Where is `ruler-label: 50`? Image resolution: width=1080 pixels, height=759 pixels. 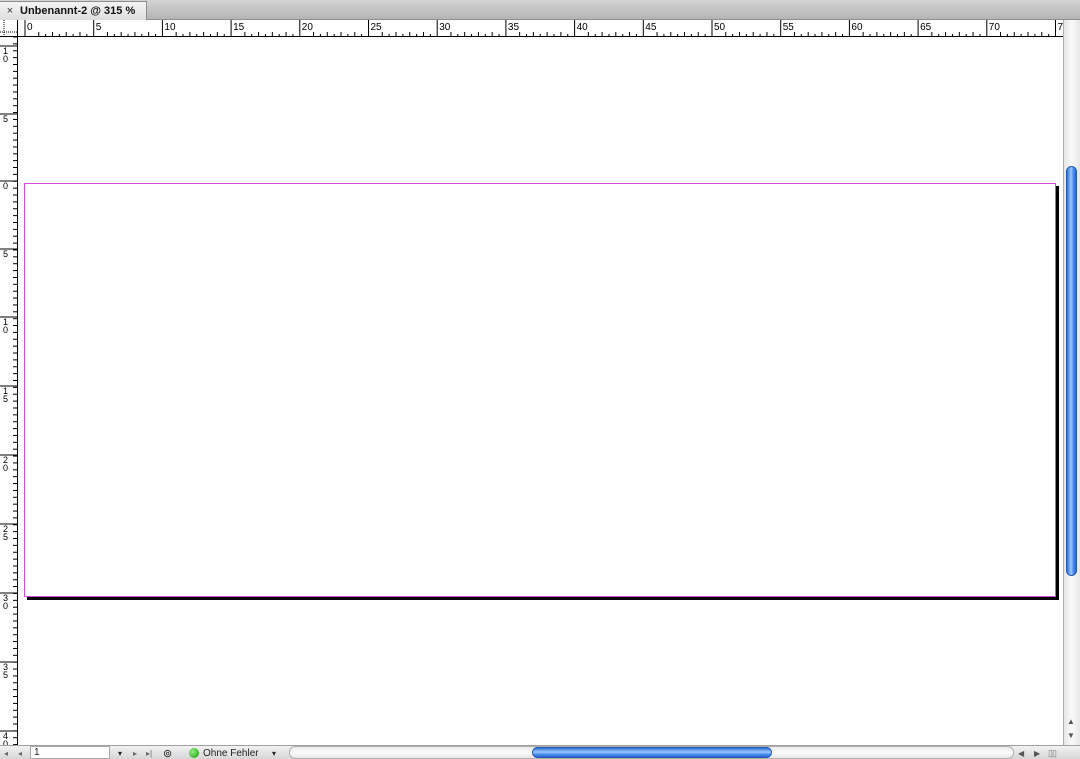 ruler-label: 50 is located at coordinates (720, 27).